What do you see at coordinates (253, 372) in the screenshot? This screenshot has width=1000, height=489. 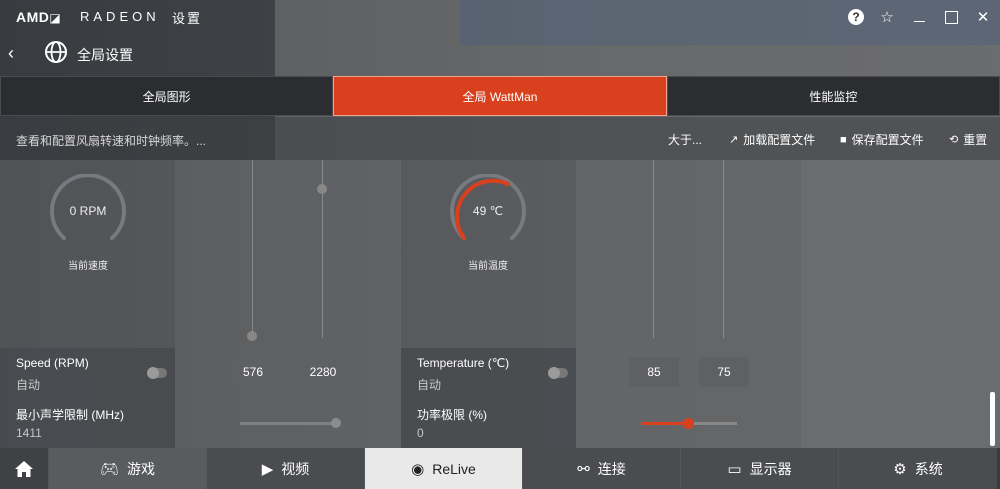 I see `fan-min-input: 576` at bounding box center [253, 372].